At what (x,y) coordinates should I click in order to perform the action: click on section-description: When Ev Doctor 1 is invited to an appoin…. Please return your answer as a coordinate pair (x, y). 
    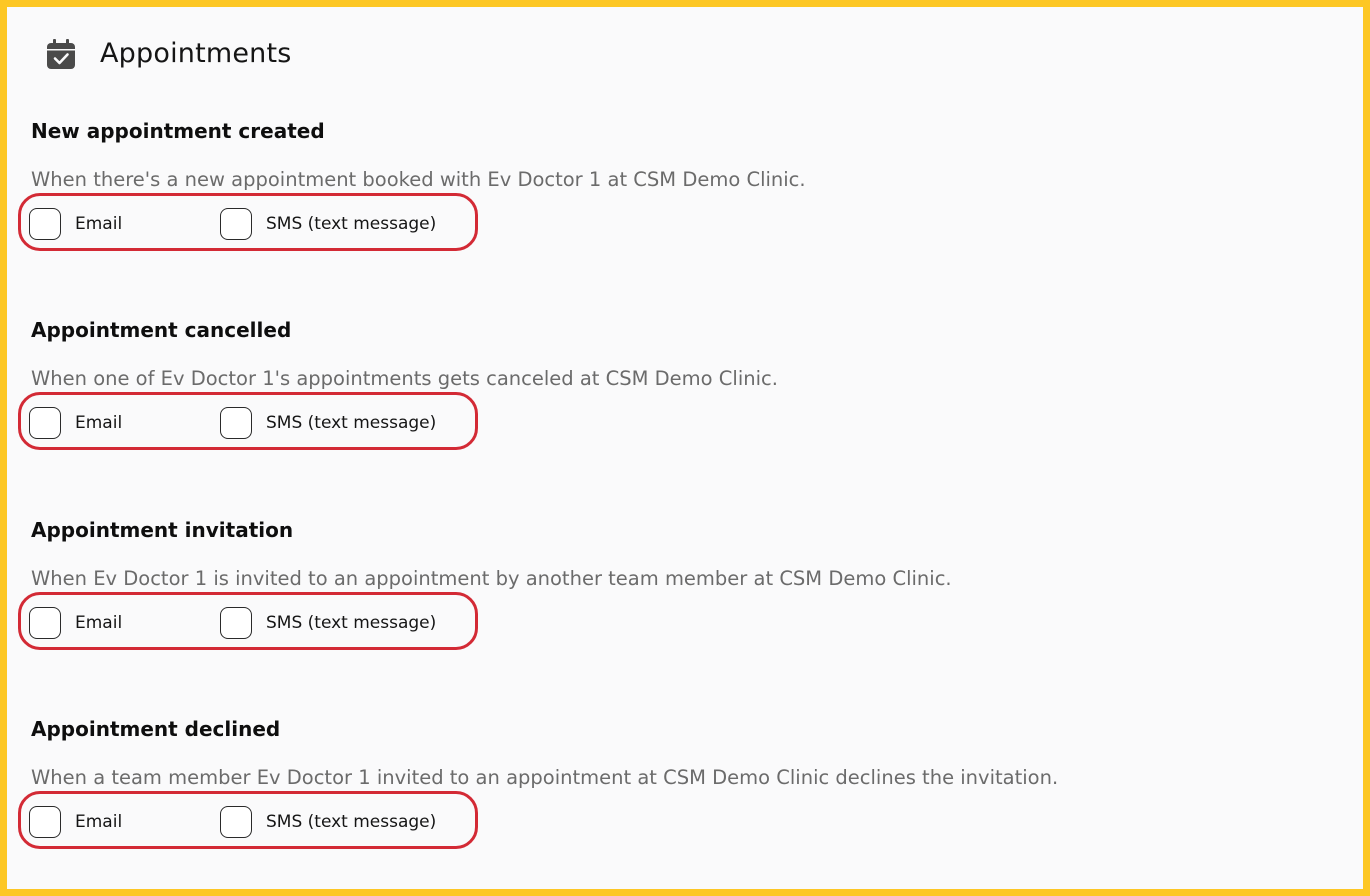
    Looking at the image, I should click on (491, 578).